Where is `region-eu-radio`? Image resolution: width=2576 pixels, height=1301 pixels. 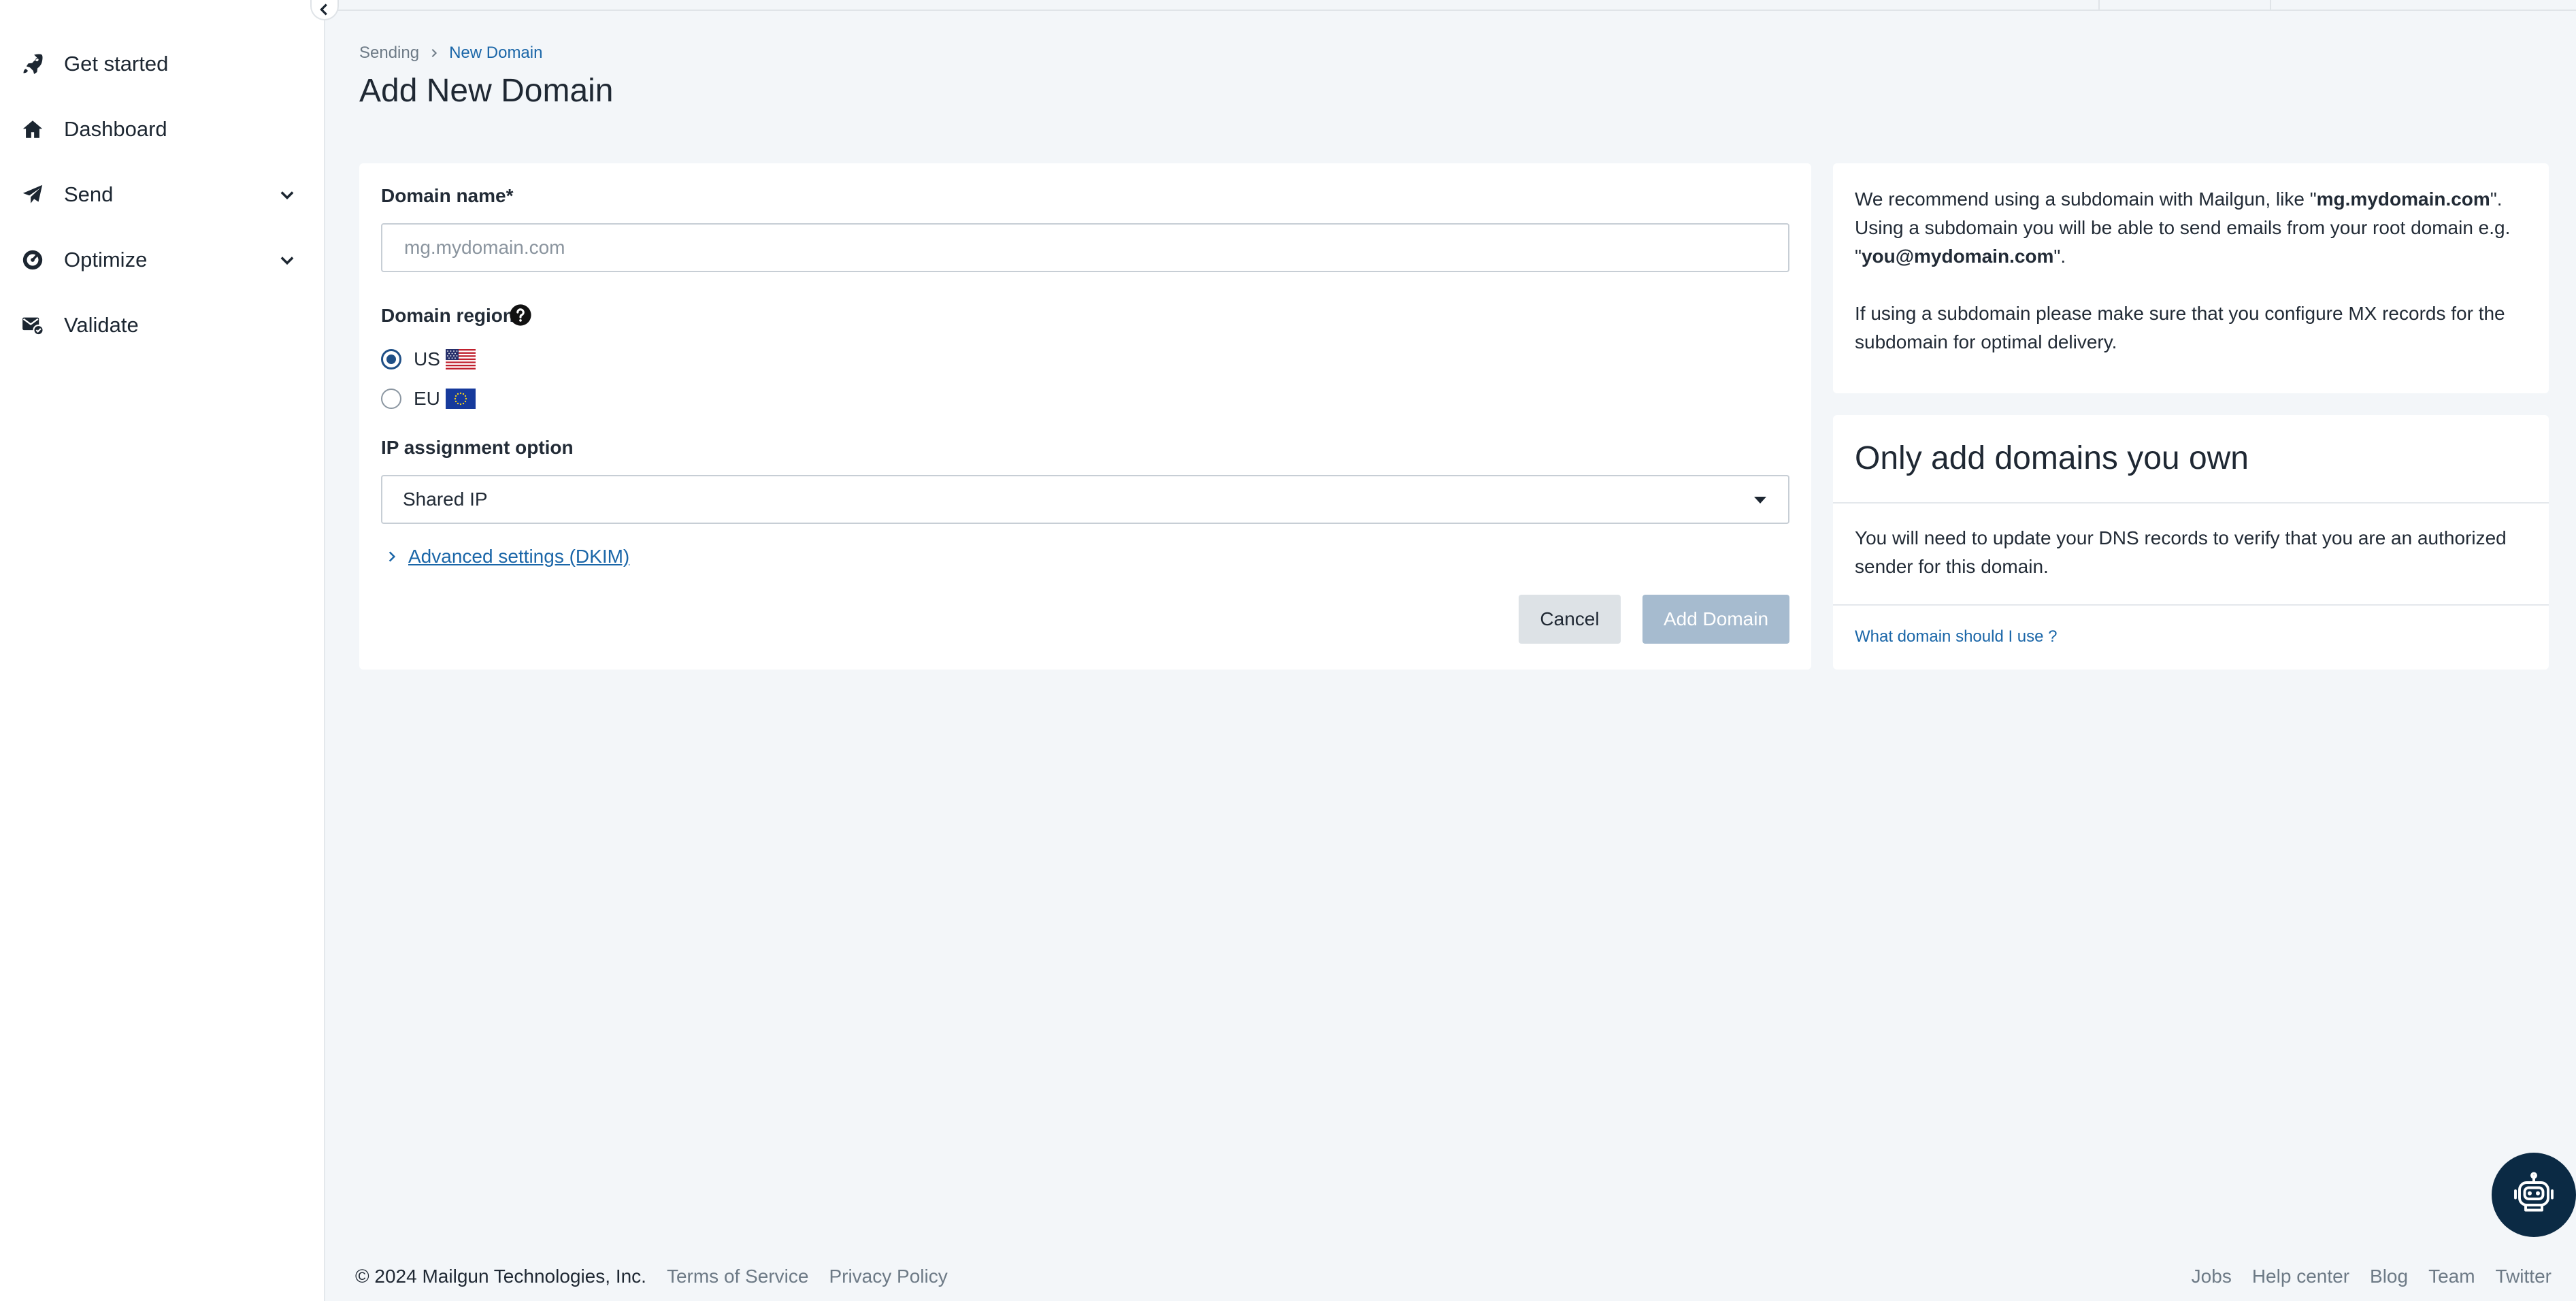
region-eu-radio is located at coordinates (391, 399).